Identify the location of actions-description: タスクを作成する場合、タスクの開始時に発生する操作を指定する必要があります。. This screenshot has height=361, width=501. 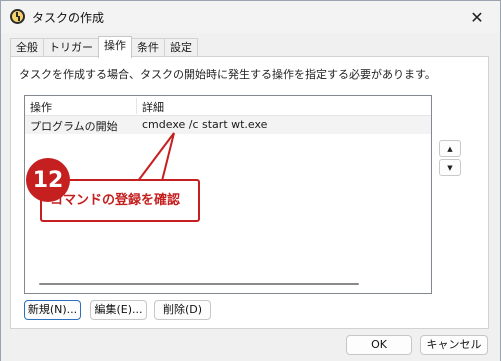
(227, 74).